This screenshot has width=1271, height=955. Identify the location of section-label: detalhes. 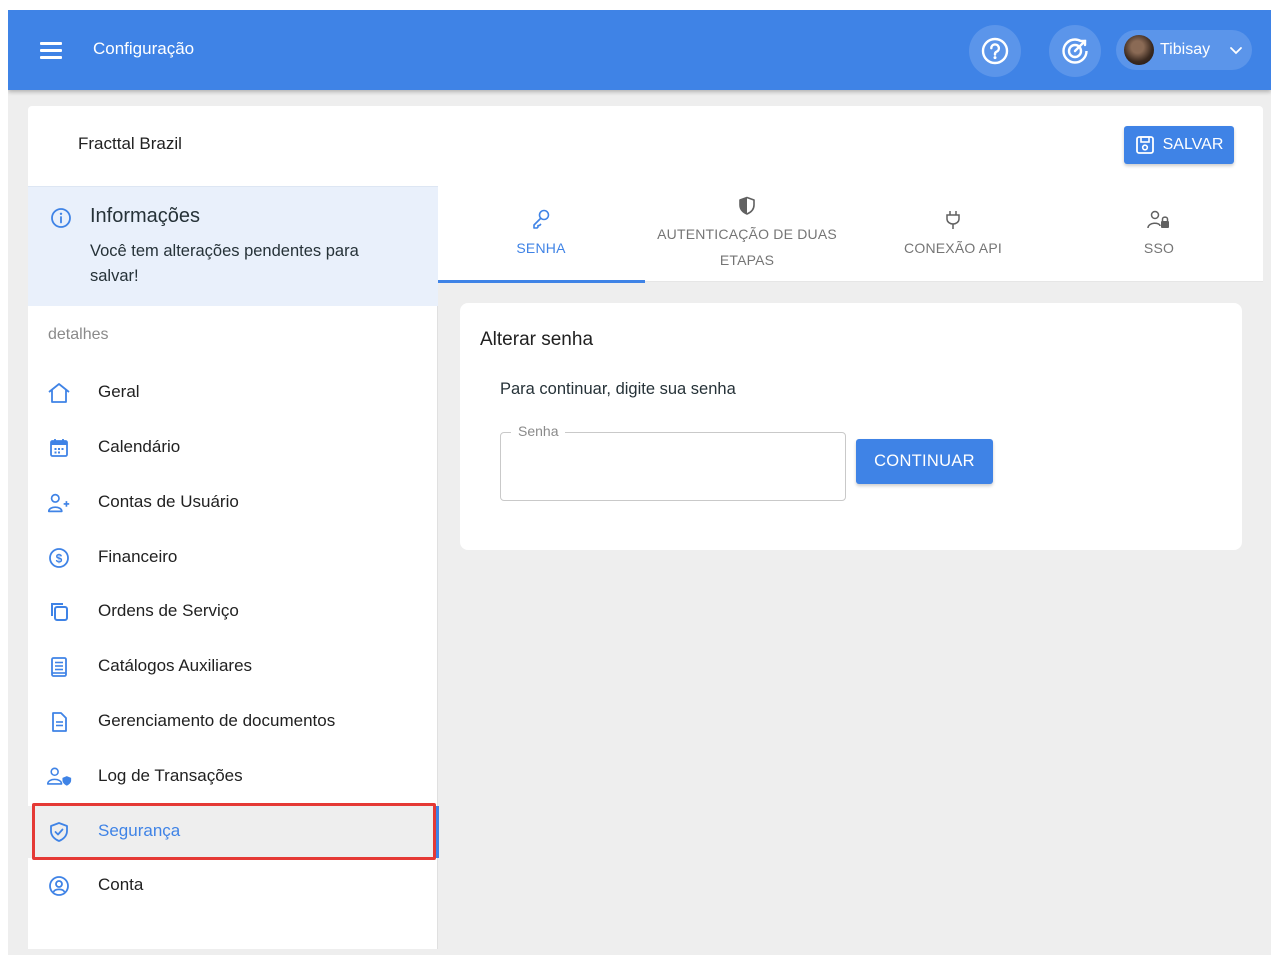
(78, 334).